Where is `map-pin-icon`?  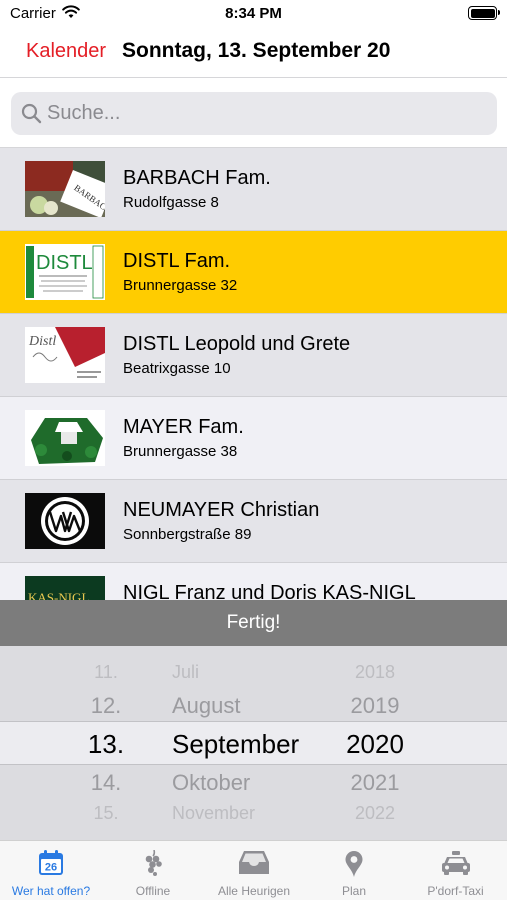
map-pin-icon is located at coordinates (354, 866).